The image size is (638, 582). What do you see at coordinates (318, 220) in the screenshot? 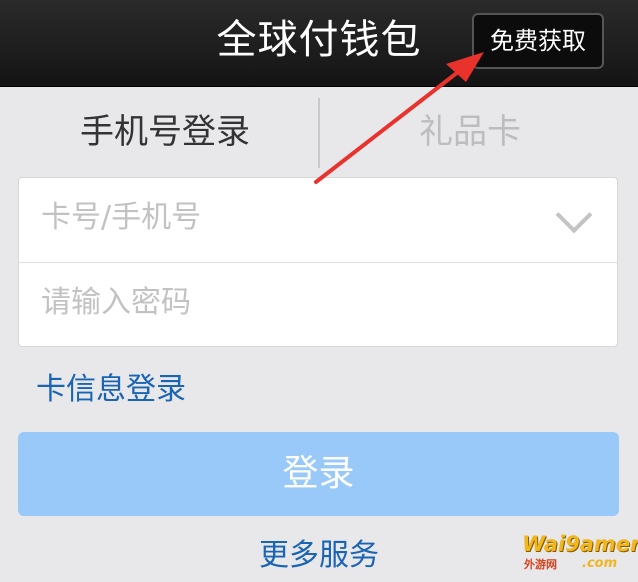
I see `card-number-field: 卡号/手机号` at bounding box center [318, 220].